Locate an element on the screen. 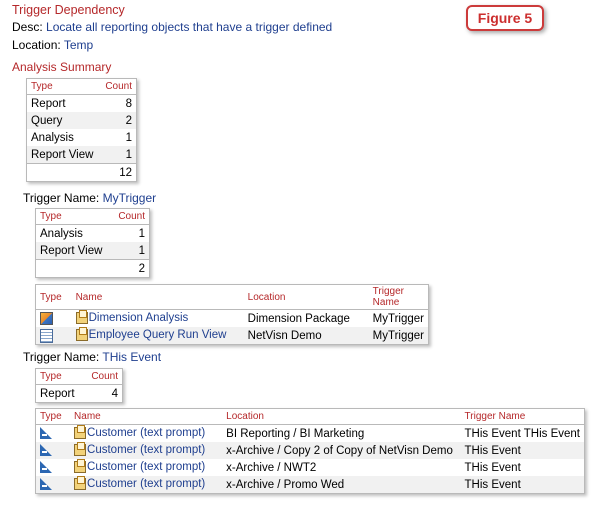 The height and width of the screenshot is (510, 600). trigger1-count-table: Type Count Analysis 1 Report View 1 2 is located at coordinates (92, 243).